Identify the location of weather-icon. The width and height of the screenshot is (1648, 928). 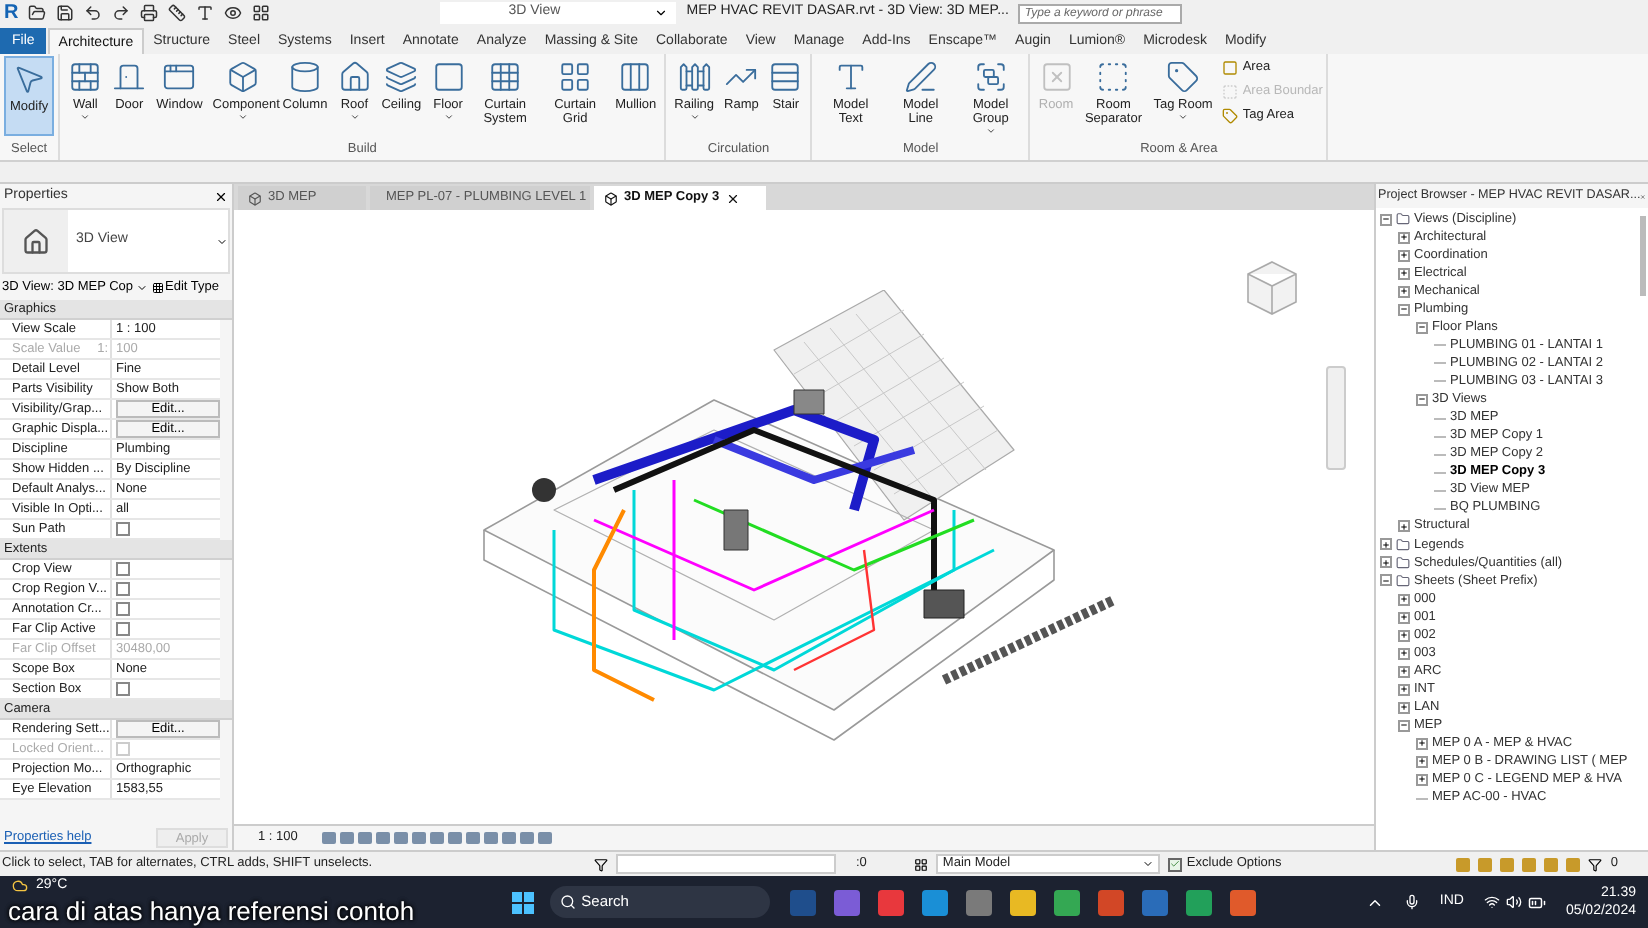
(20, 886).